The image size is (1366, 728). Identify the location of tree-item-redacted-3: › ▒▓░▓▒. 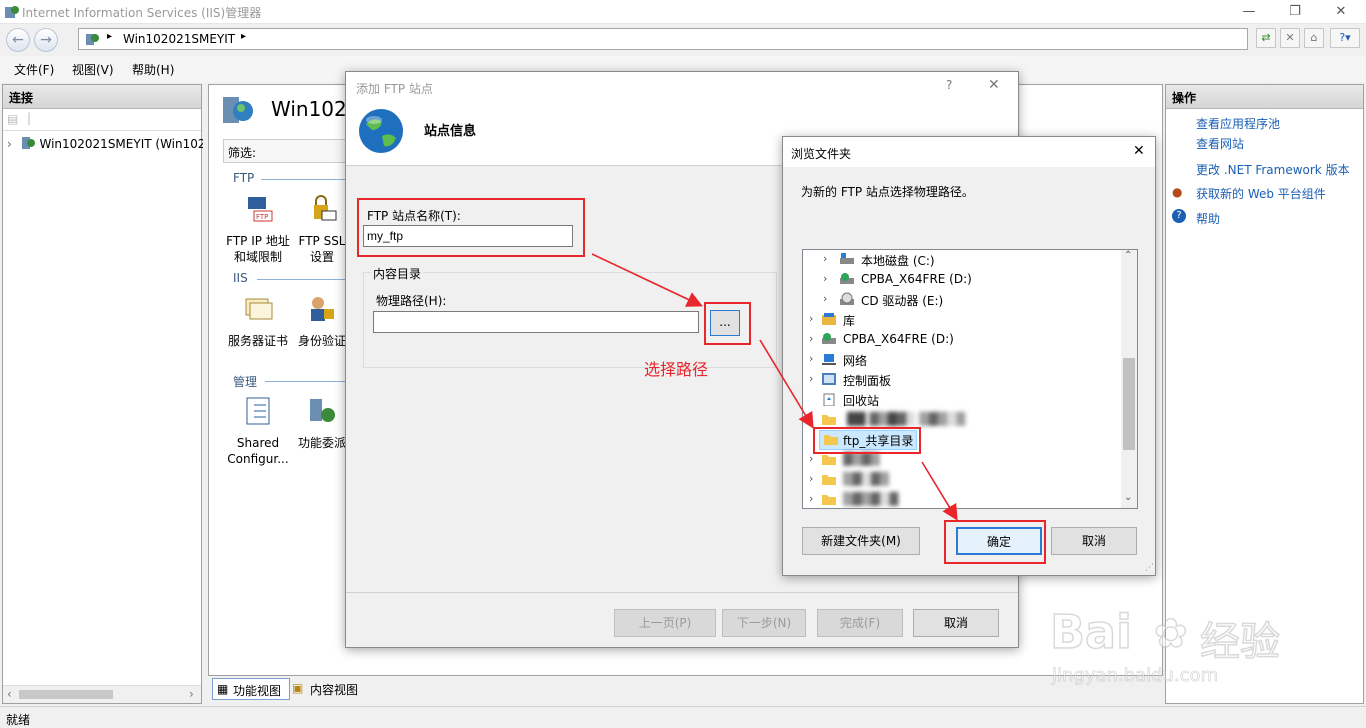
(969, 480).